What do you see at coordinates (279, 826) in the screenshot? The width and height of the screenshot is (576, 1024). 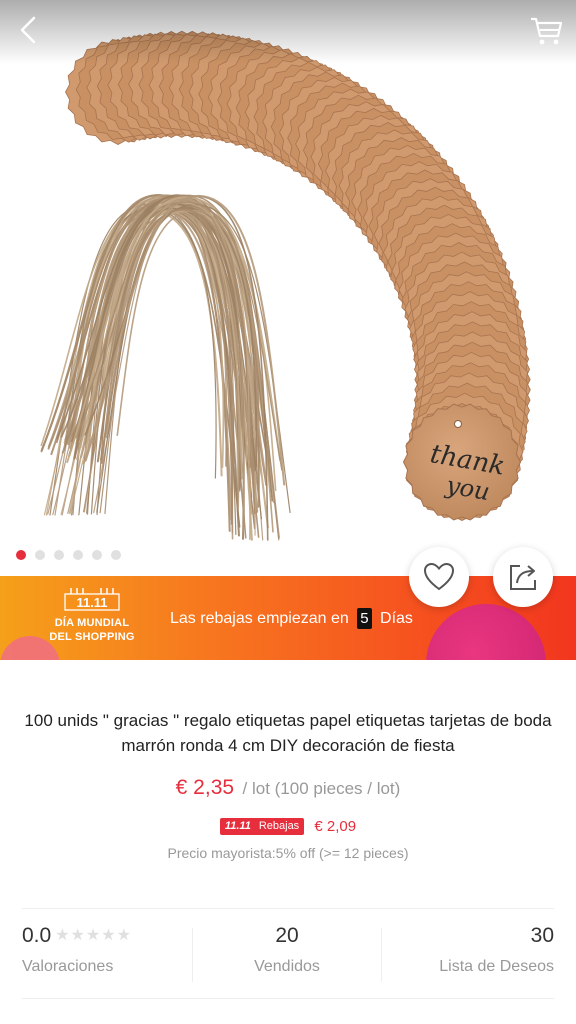 I see `promo-badge-label: Rebajas` at bounding box center [279, 826].